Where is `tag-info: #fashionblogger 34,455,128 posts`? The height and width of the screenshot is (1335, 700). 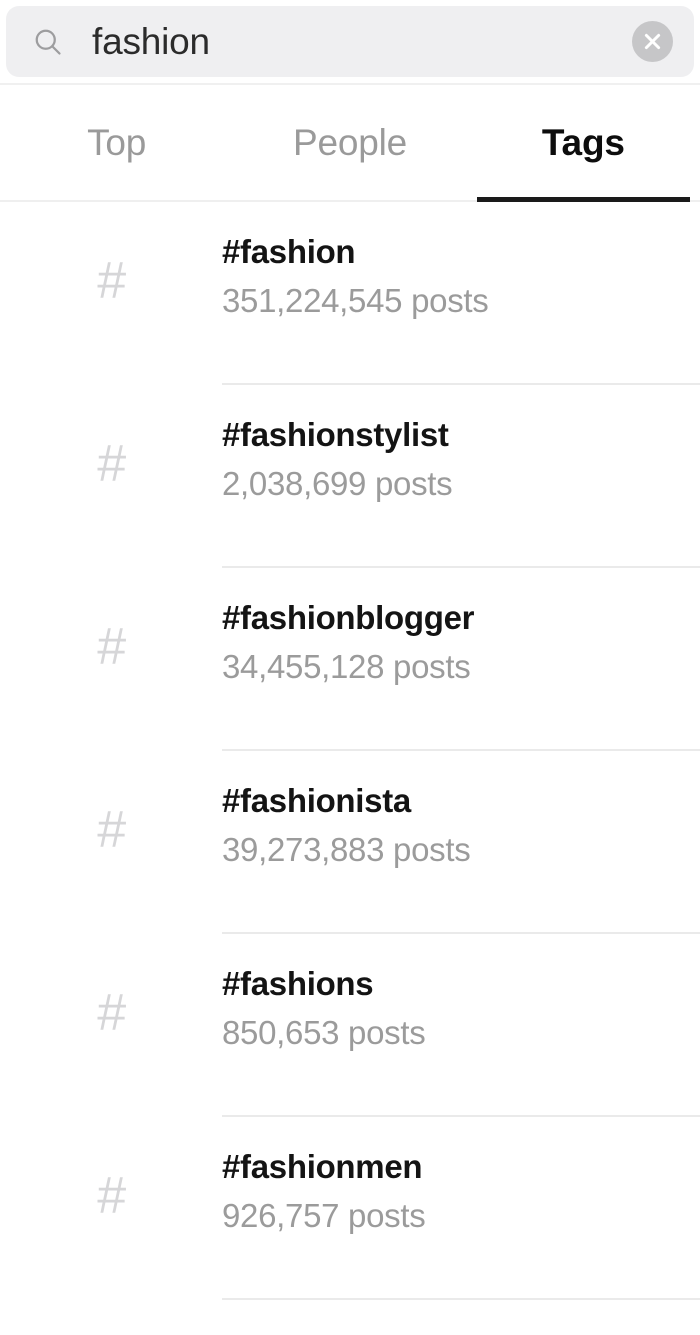 tag-info: #fashionblogger 34,455,128 posts is located at coordinates (461, 659).